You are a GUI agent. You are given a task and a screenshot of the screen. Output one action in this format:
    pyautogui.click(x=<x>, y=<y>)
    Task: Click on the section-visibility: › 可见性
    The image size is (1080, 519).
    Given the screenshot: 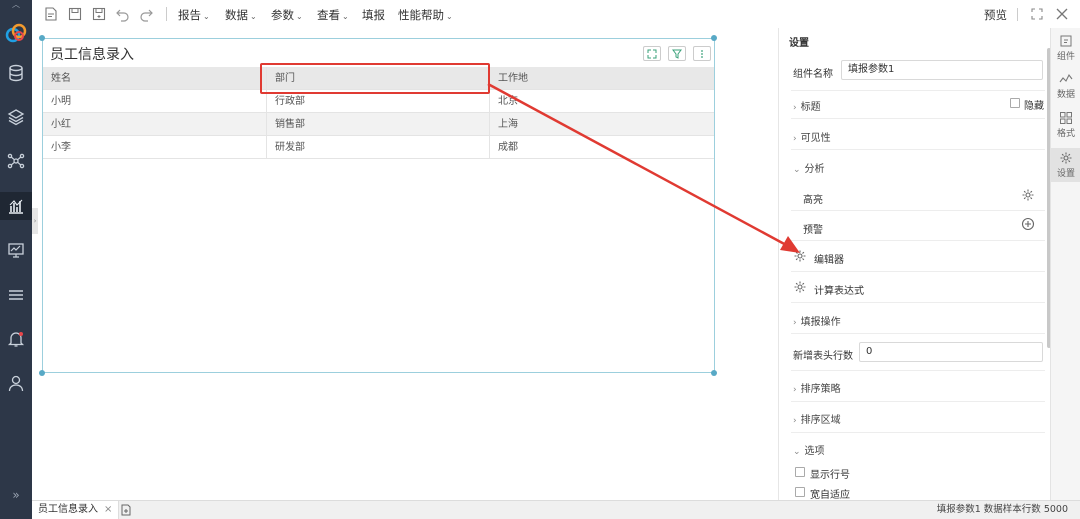 What is the action you would take?
    pyautogui.click(x=812, y=136)
    